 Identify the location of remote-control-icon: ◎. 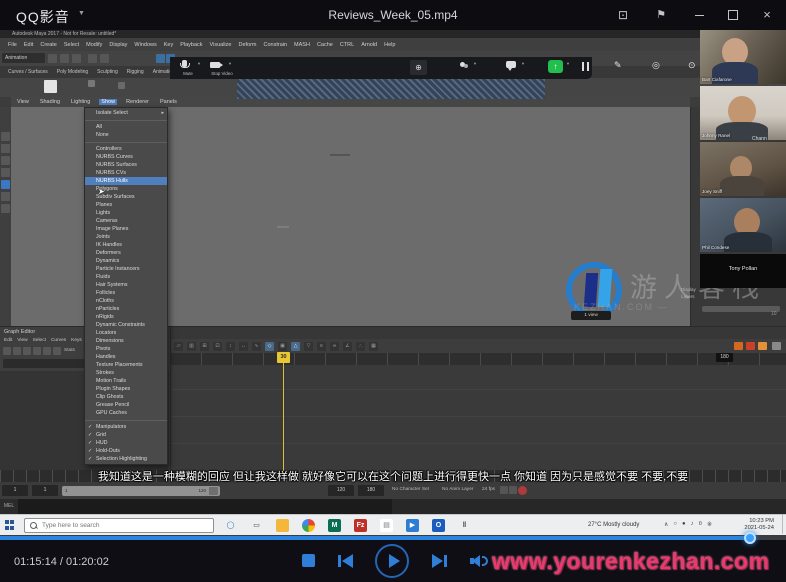
(656, 65).